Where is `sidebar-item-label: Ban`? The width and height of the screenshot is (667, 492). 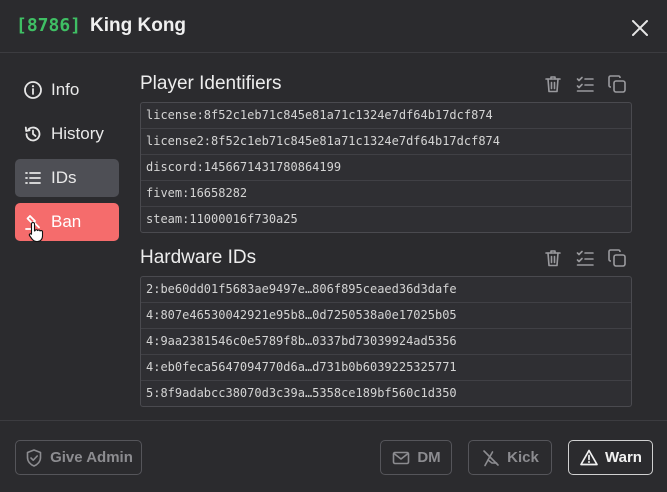 sidebar-item-label: Ban is located at coordinates (66, 221).